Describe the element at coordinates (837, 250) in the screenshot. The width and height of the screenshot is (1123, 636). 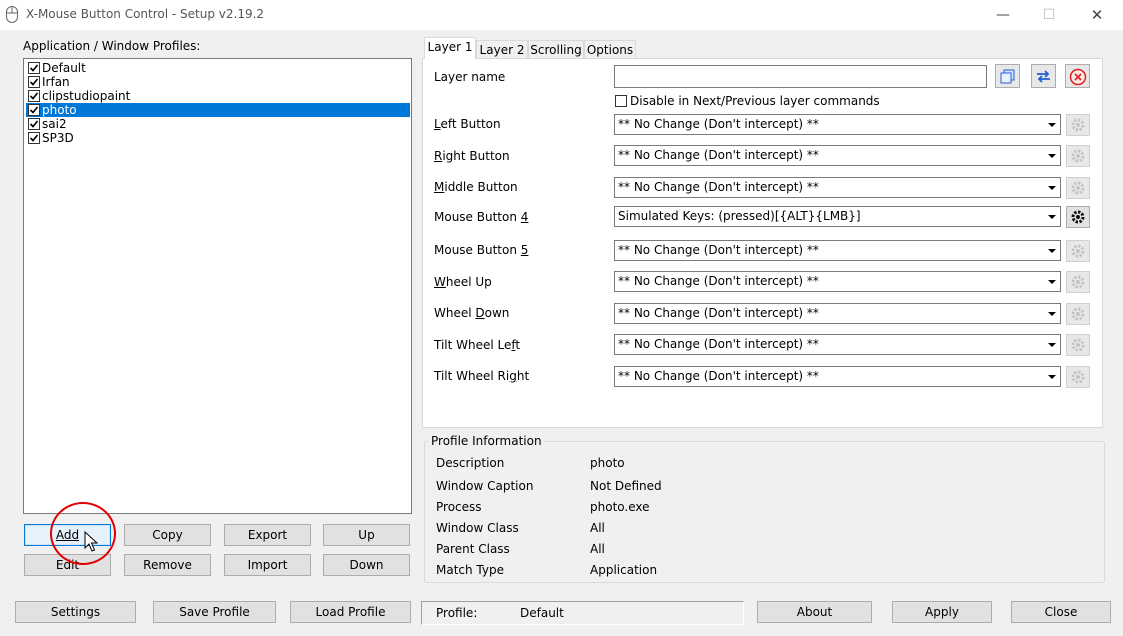
I see `mouse-button-5-select: ** No Change (Don't intercept) **` at that location.